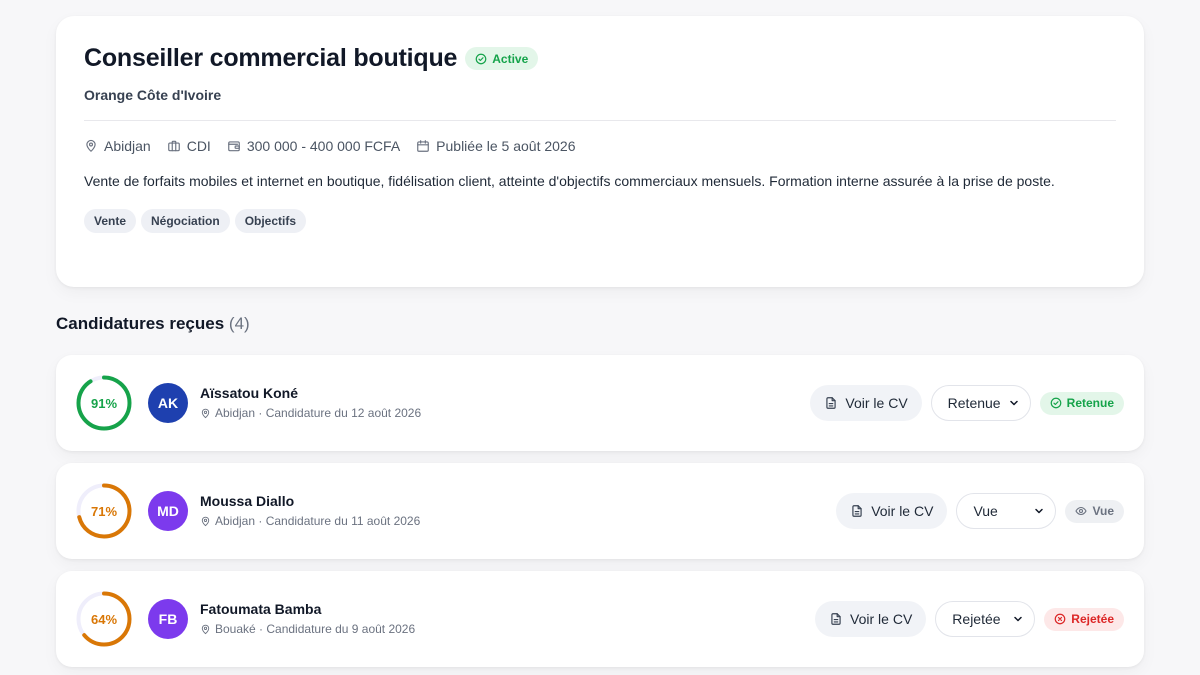  I want to click on x-circle-icon, so click(1060, 619).